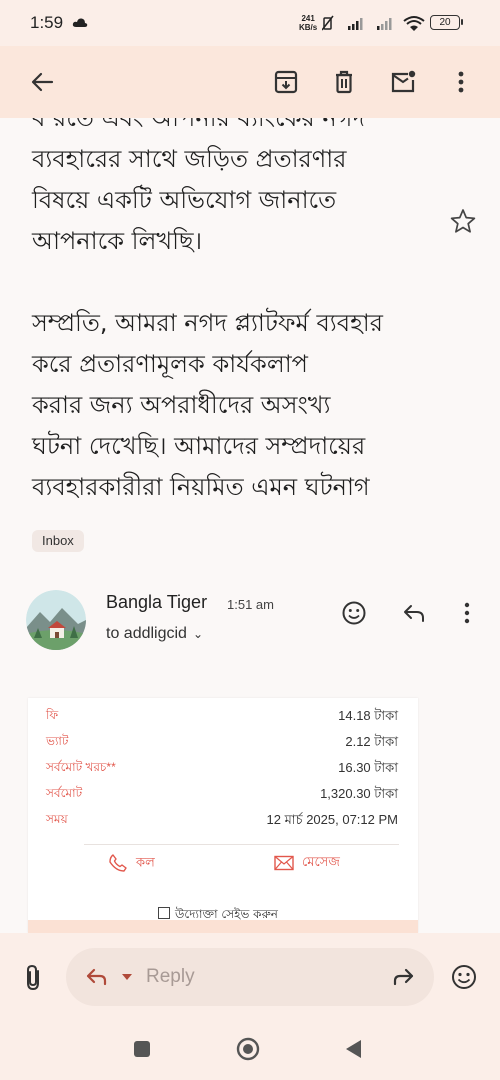  I want to click on receipt-value: 12 মার্চ 2025, 07:12 PM, so click(332, 819).